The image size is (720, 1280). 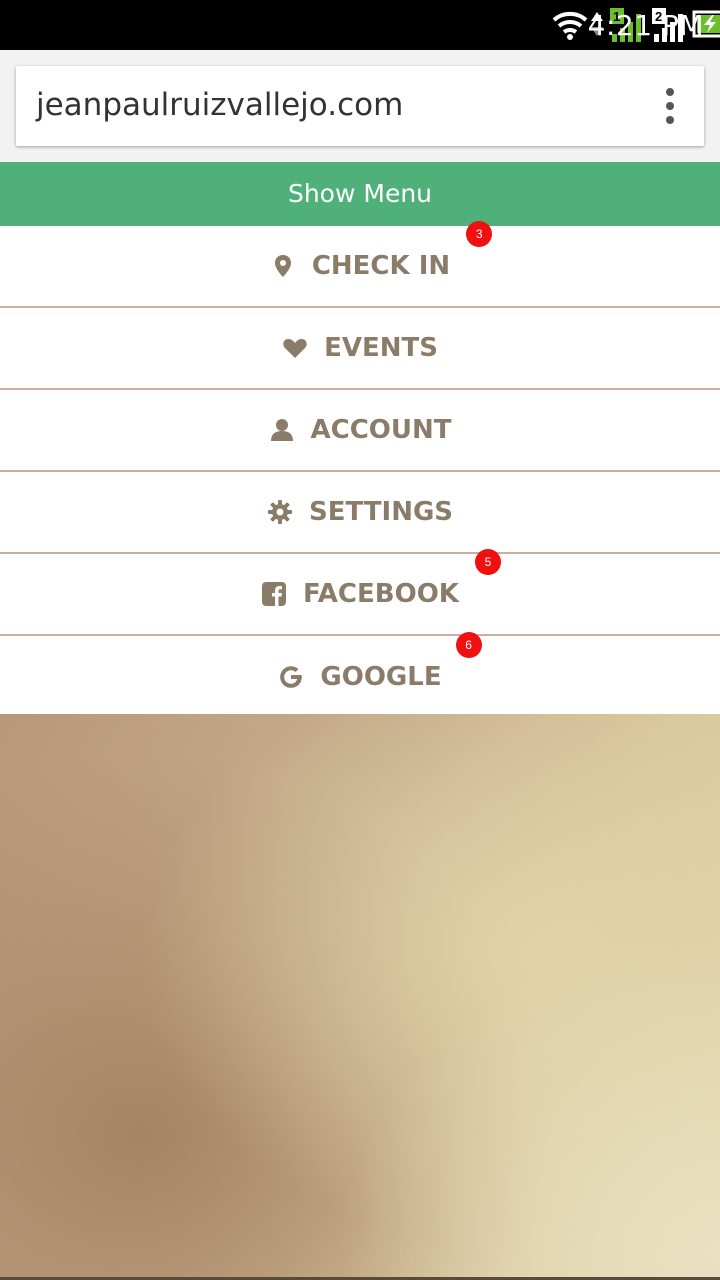 I want to click on menu-item-account: ACCOUNT, so click(x=360, y=431).